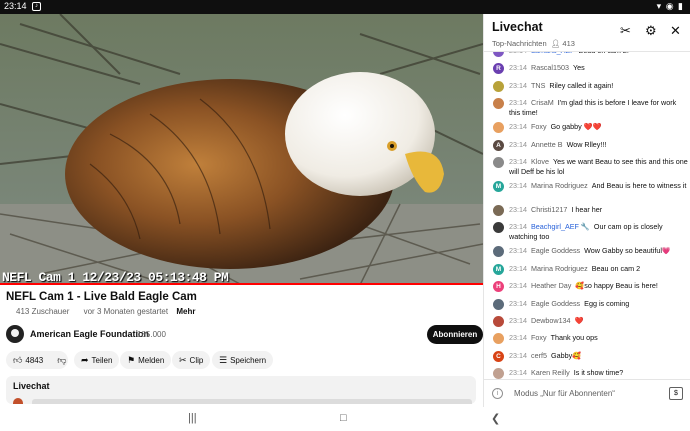 The image size is (690, 431). I want to click on livechat-viewer-count: 413, so click(568, 43).